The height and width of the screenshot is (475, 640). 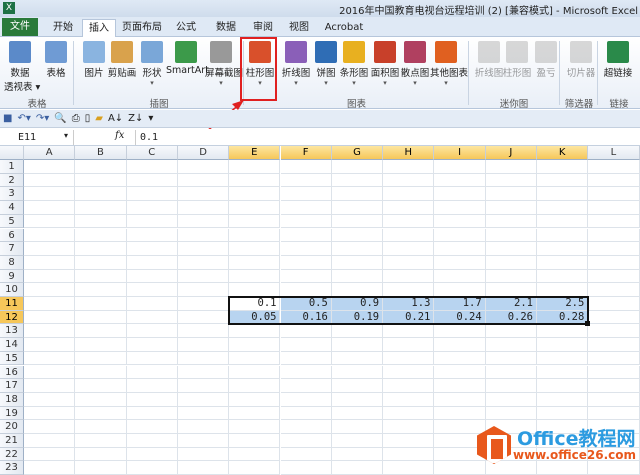 What do you see at coordinates (460, 153) in the screenshot?
I see `column-header-I: I` at bounding box center [460, 153].